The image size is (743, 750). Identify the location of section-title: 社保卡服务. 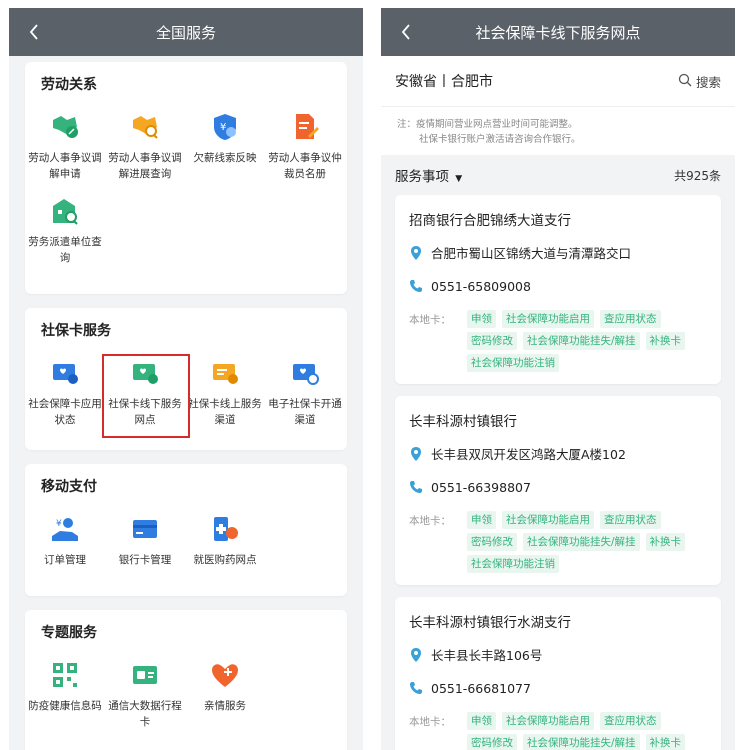
(76, 331).